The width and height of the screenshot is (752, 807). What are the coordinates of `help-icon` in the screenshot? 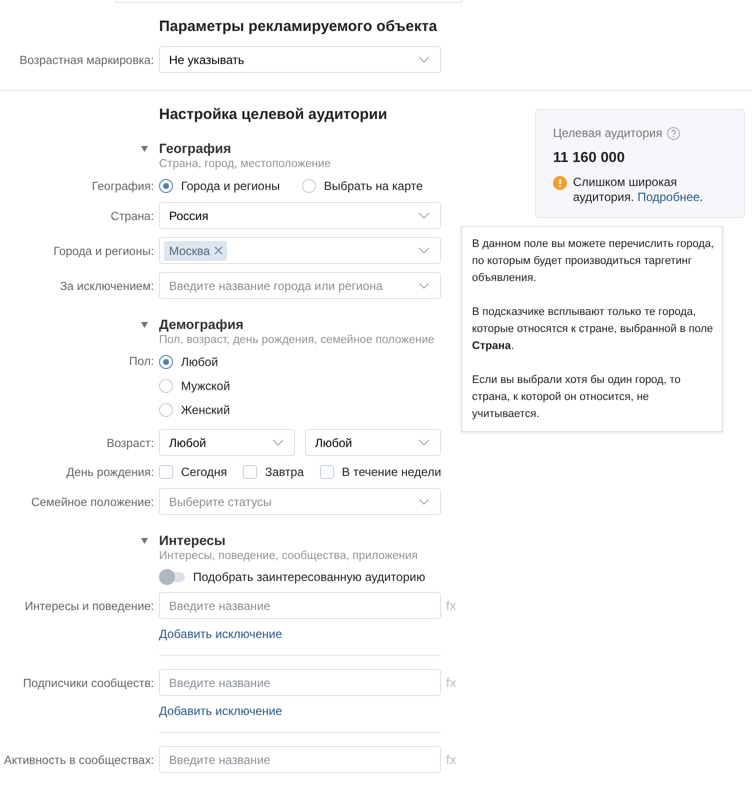 It's located at (673, 133).